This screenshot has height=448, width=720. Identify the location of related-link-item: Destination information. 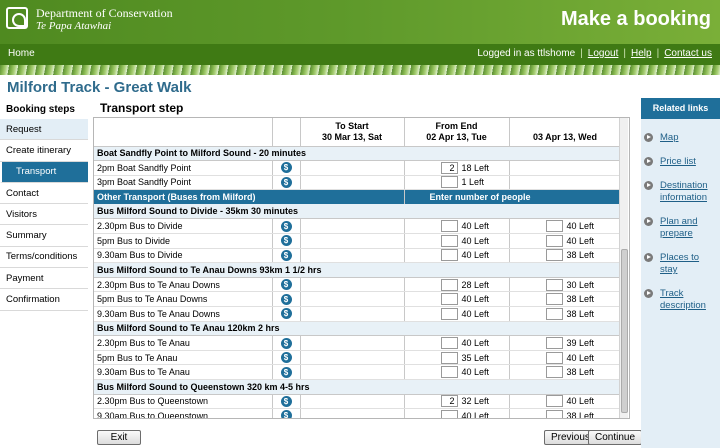
(680, 192).